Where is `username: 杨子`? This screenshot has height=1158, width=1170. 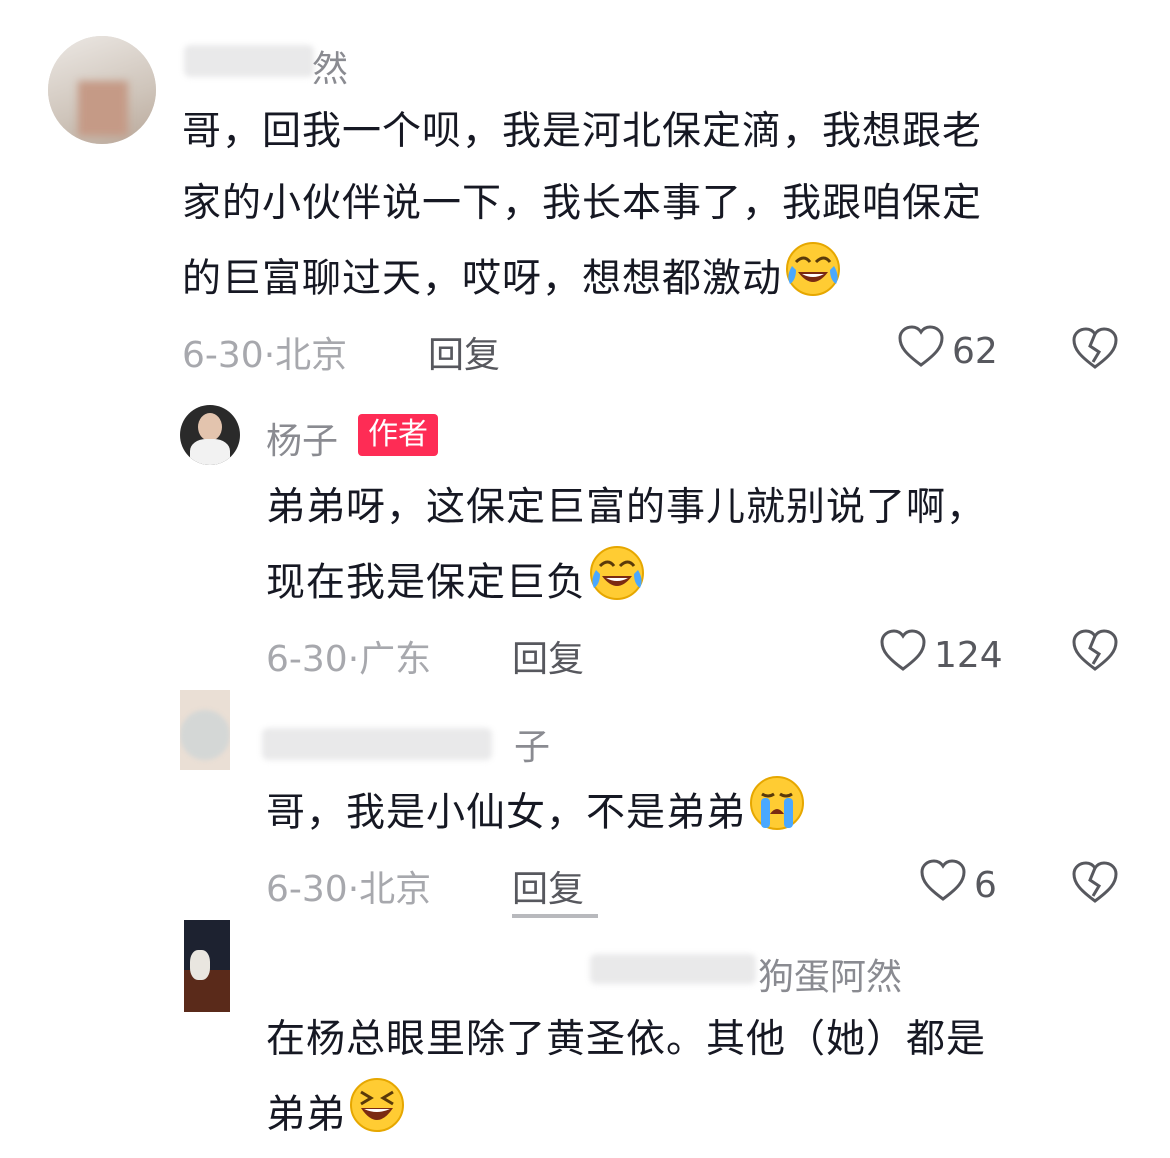
username: 杨子 is located at coordinates (302, 438).